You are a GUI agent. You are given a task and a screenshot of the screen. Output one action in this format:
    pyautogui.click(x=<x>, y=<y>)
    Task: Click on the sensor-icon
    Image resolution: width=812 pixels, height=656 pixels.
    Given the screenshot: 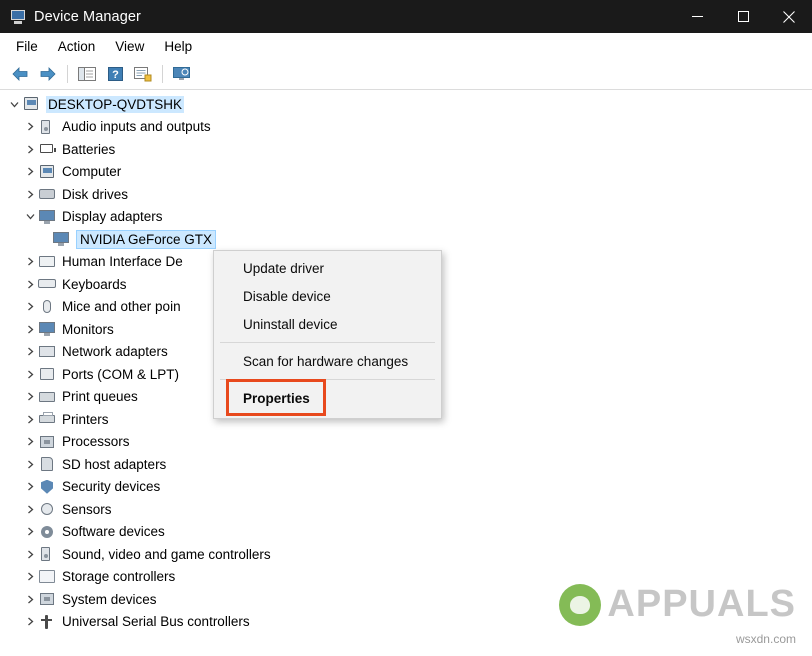 What is the action you would take?
    pyautogui.click(x=47, y=509)
    